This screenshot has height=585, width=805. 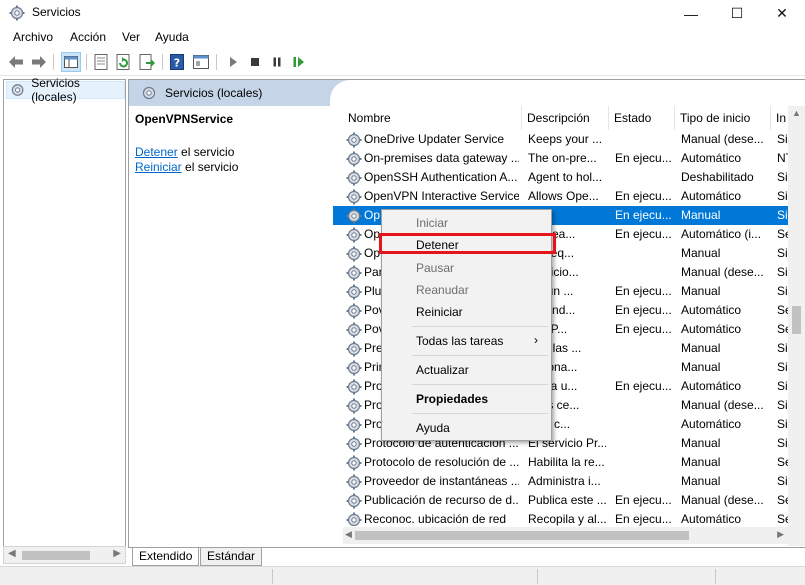 I want to click on refresh-icon, so click(x=124, y=62).